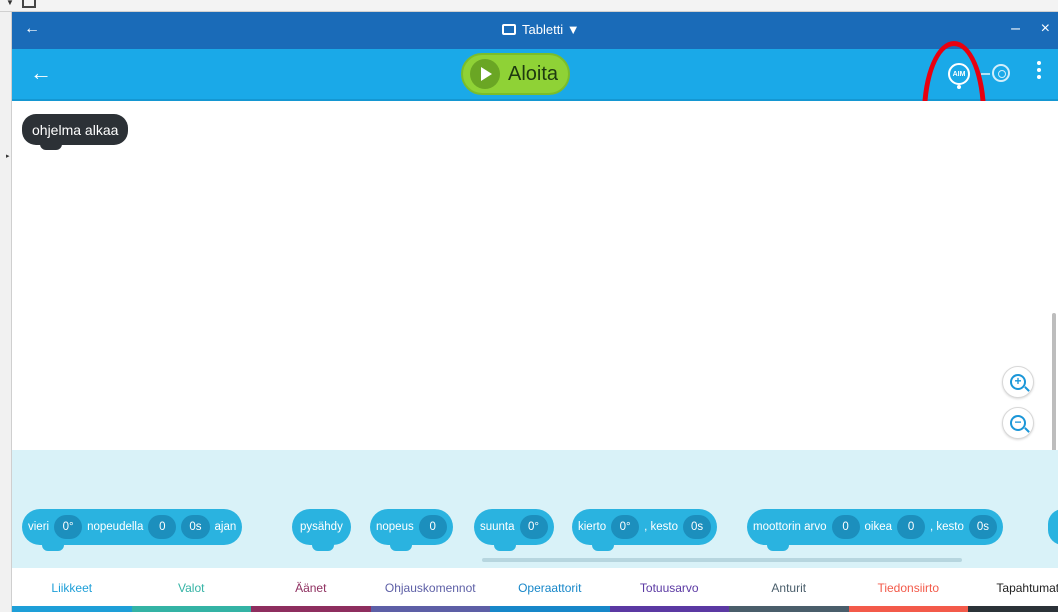 Image resolution: width=1058 pixels, height=612 pixels. I want to click on window-back-button: ←, so click(32, 29).